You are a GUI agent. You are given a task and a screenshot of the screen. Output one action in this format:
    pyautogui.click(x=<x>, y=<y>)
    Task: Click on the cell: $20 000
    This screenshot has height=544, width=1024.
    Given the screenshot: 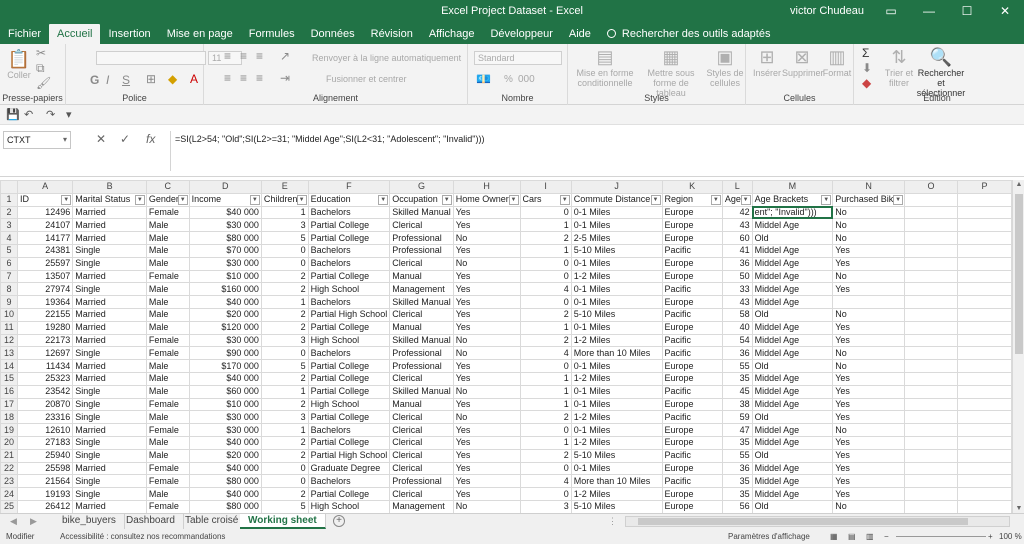 What is the action you would take?
    pyautogui.click(x=225, y=314)
    